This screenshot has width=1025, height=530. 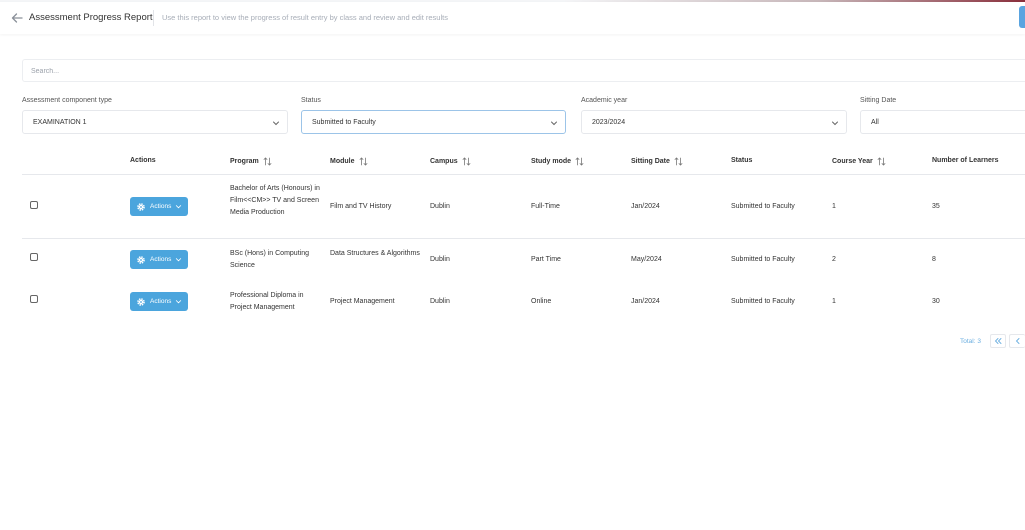 What do you see at coordinates (934, 259) in the screenshot?
I see `cell-learners: 8` at bounding box center [934, 259].